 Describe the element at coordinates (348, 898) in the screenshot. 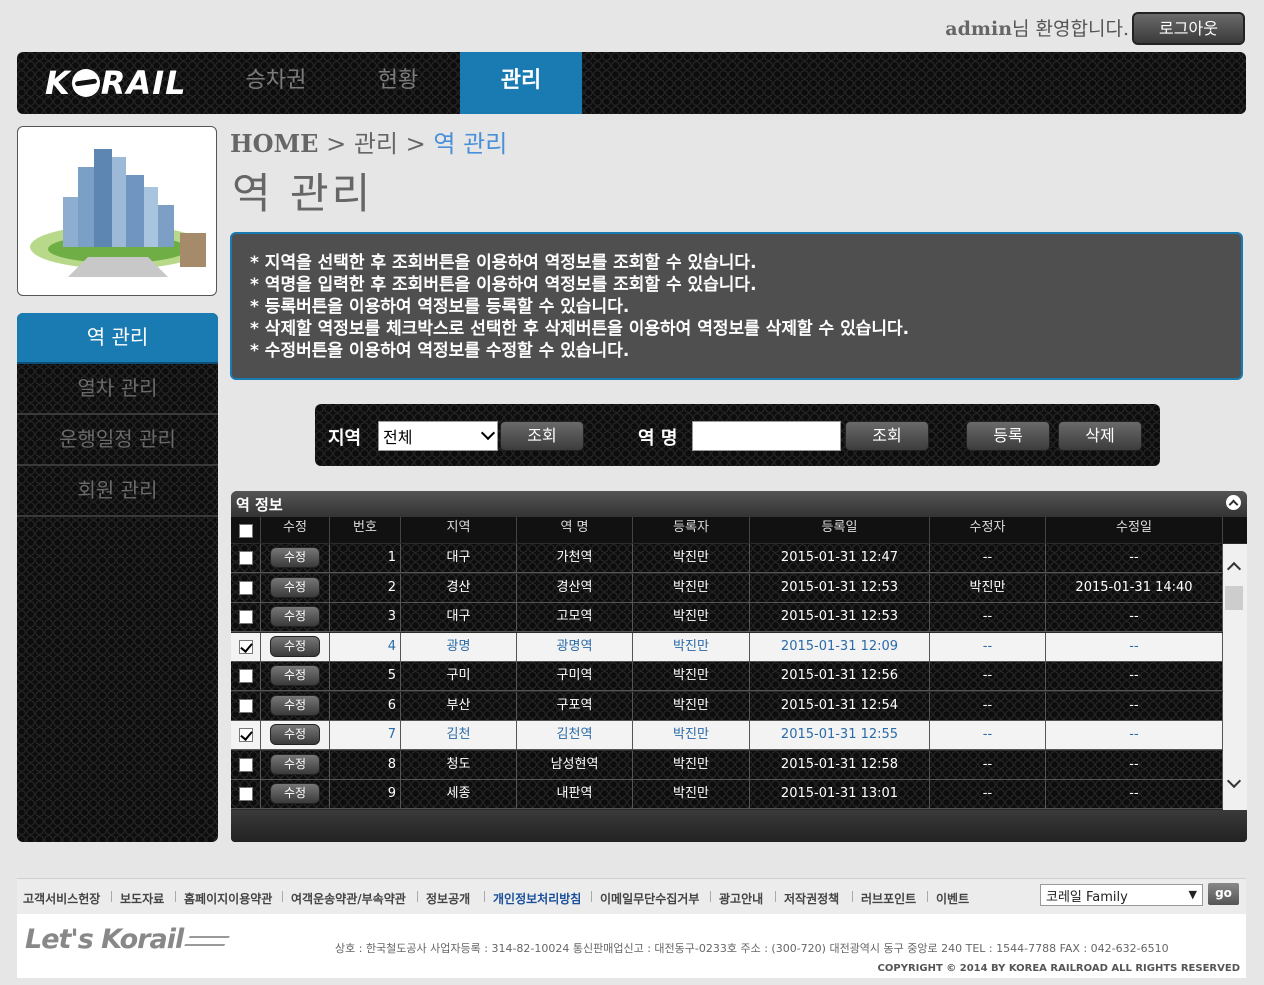

I see `footer-link: 여객운송약관/부속약관` at that location.